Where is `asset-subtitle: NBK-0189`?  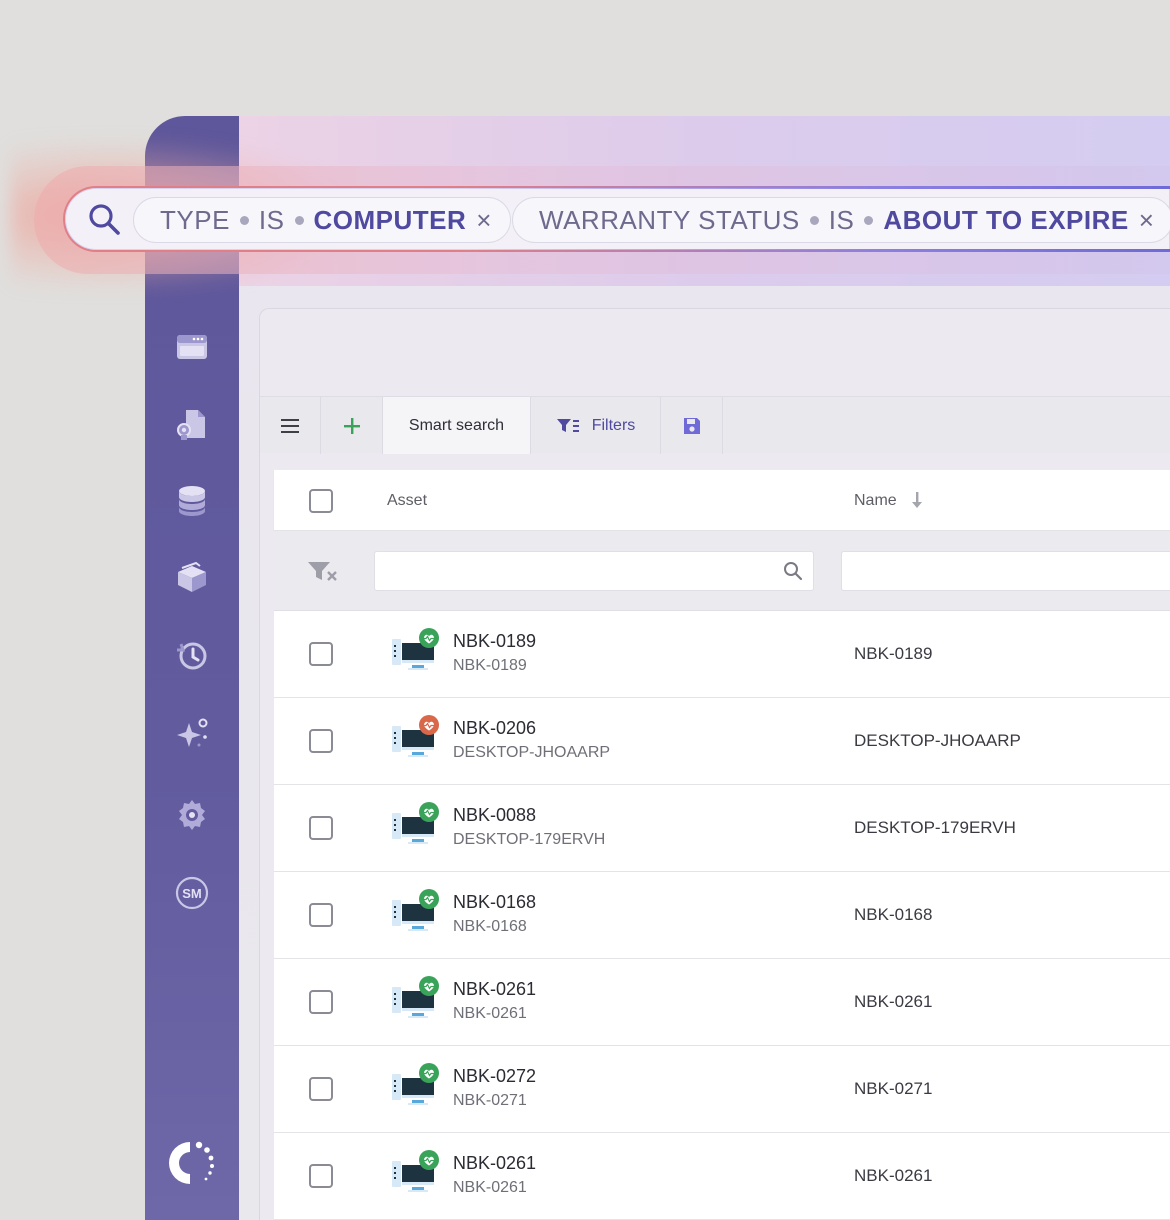 asset-subtitle: NBK-0189 is located at coordinates (490, 665).